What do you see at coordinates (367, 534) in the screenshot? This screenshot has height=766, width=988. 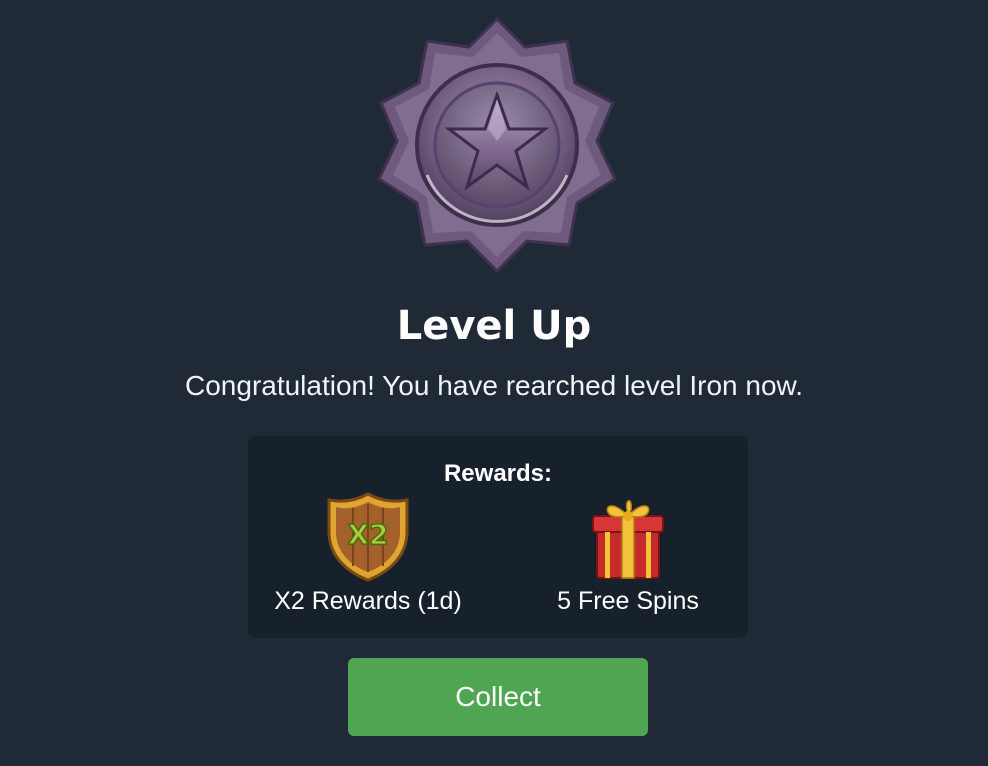 I see `svg-text: X2` at bounding box center [367, 534].